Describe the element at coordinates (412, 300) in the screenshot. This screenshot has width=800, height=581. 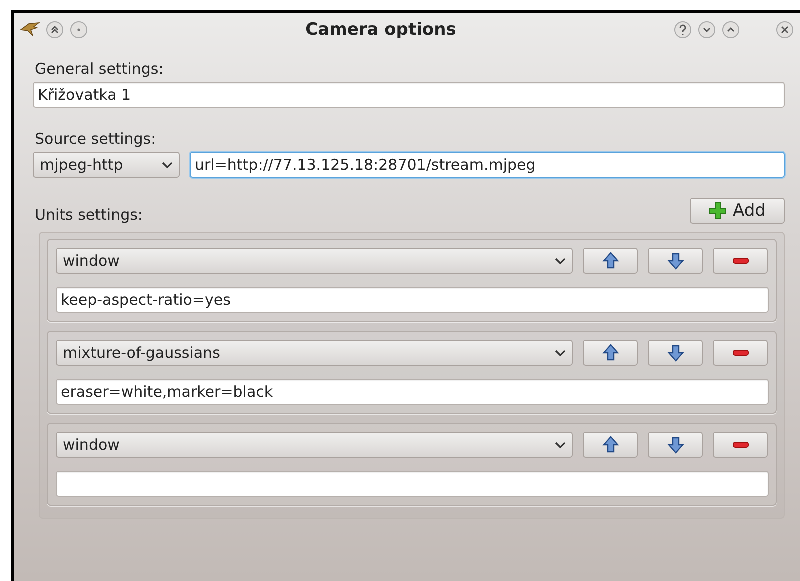
I see `unit-params-field: keep-aspect-ratio=yes` at that location.